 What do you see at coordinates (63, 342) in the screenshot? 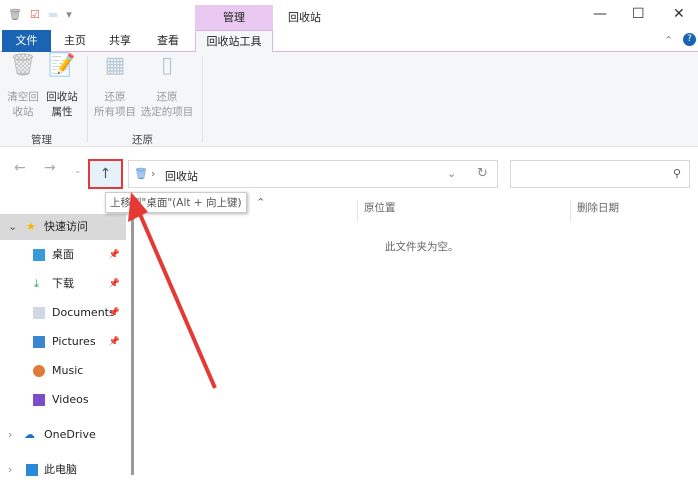
I see `sidebar-item-pictures: Pictures 📌` at bounding box center [63, 342].